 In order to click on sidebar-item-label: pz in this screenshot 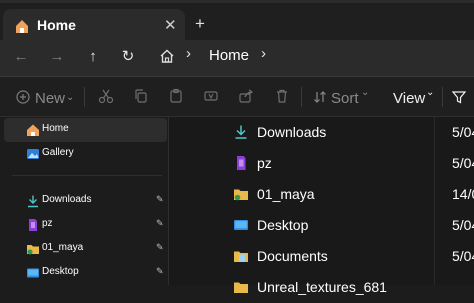, I will do `click(47, 223)`.